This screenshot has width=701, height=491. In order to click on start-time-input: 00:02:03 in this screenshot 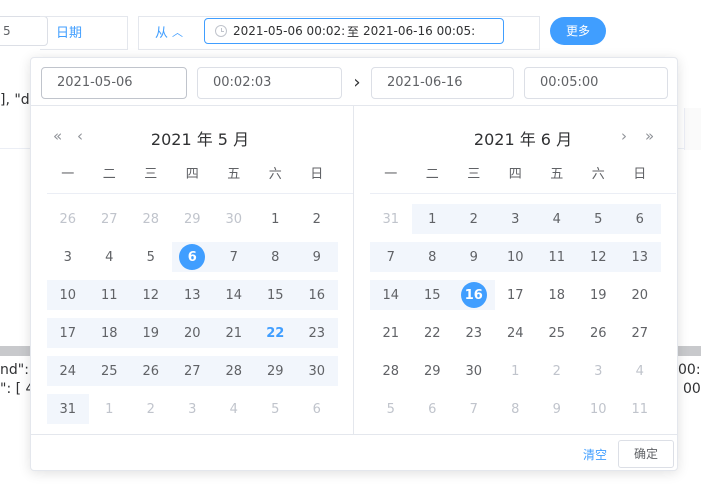, I will do `click(269, 83)`.